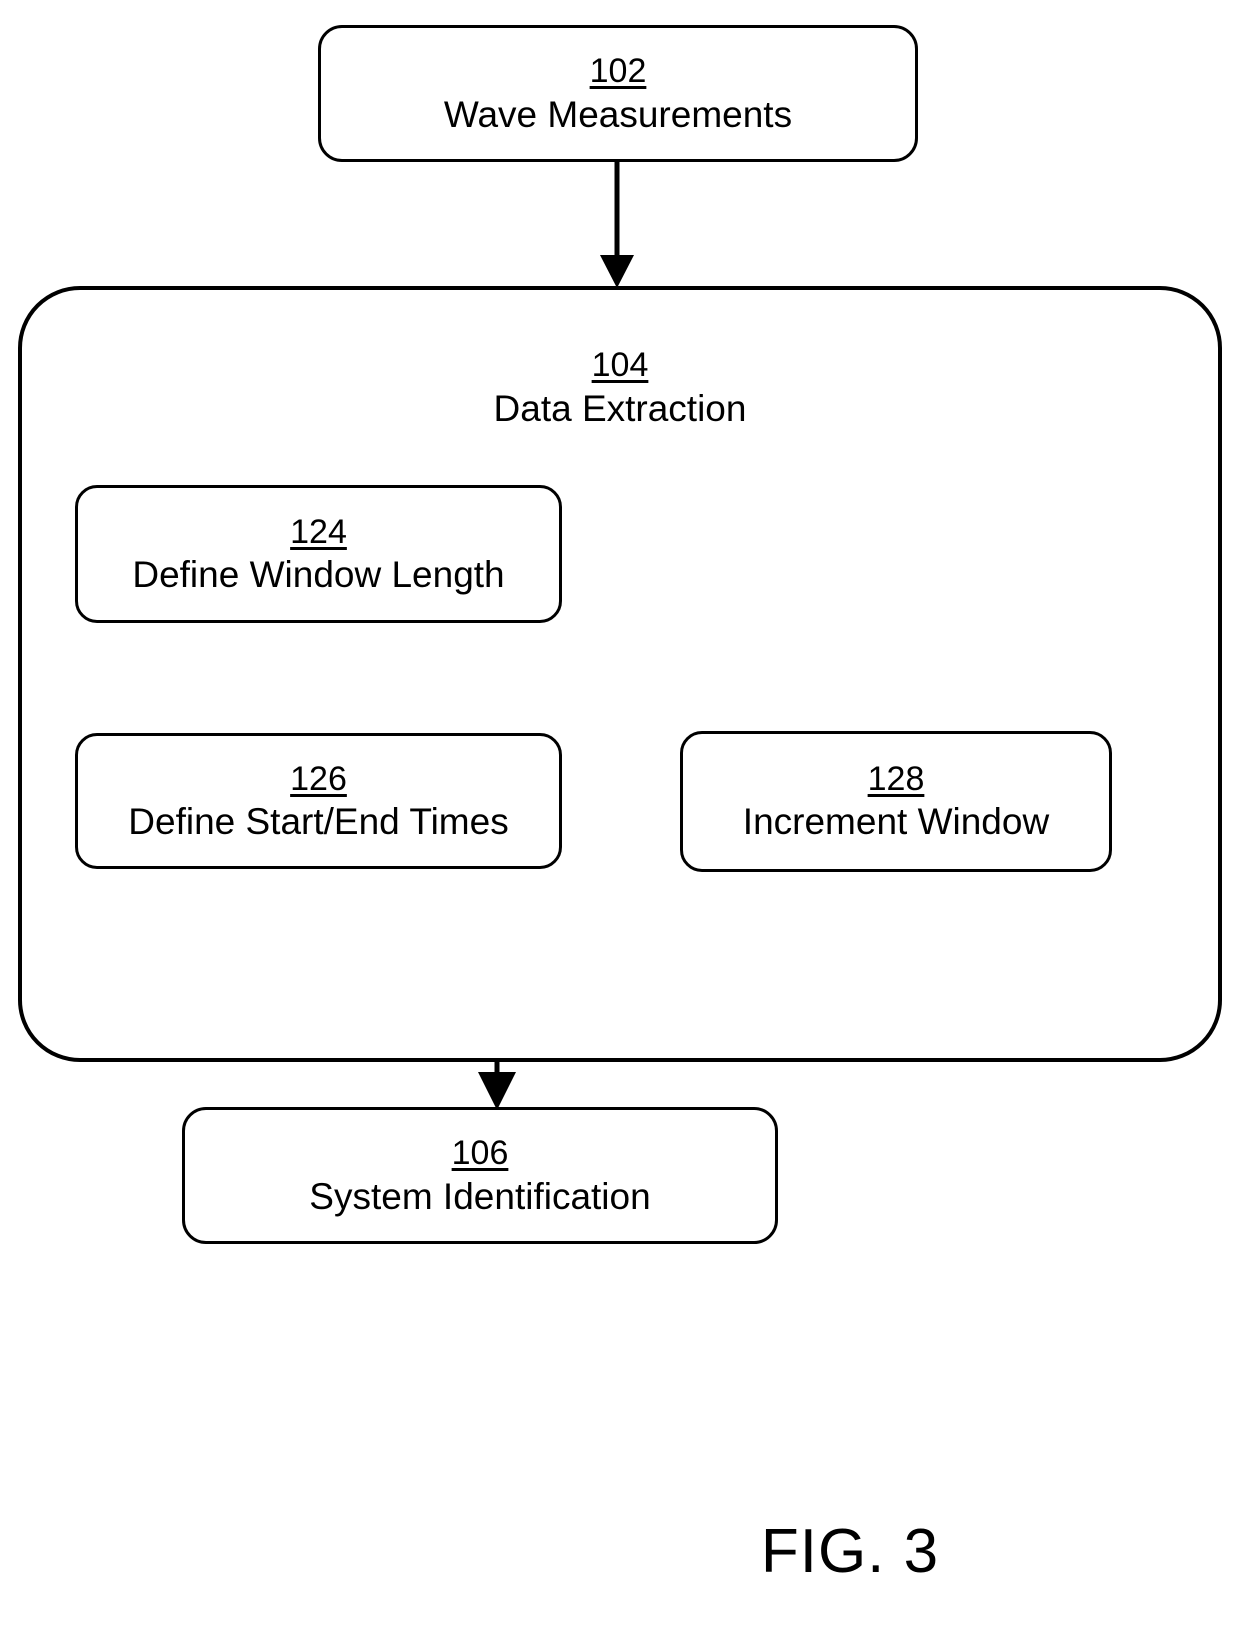 This screenshot has width=1240, height=1633. Describe the element at coordinates (617, 225) in the screenshot. I see `arrow-wave-measurements-to-data-extraction` at that location.